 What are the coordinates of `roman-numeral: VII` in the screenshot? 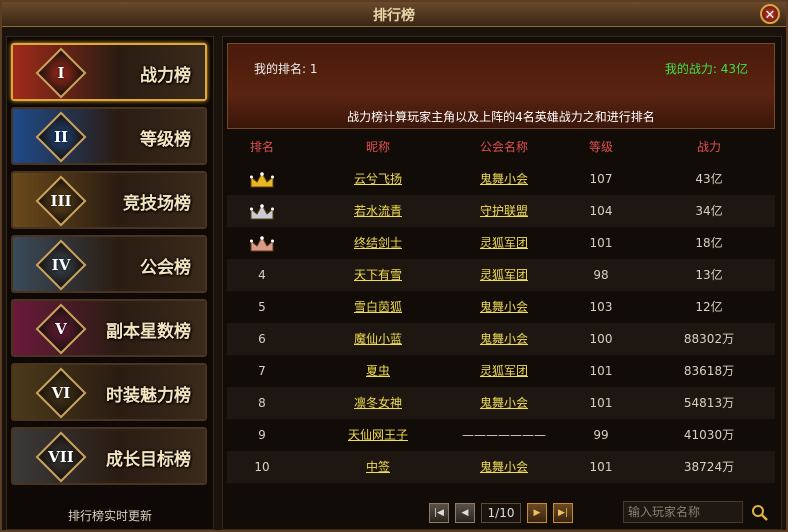 It's located at (61, 457).